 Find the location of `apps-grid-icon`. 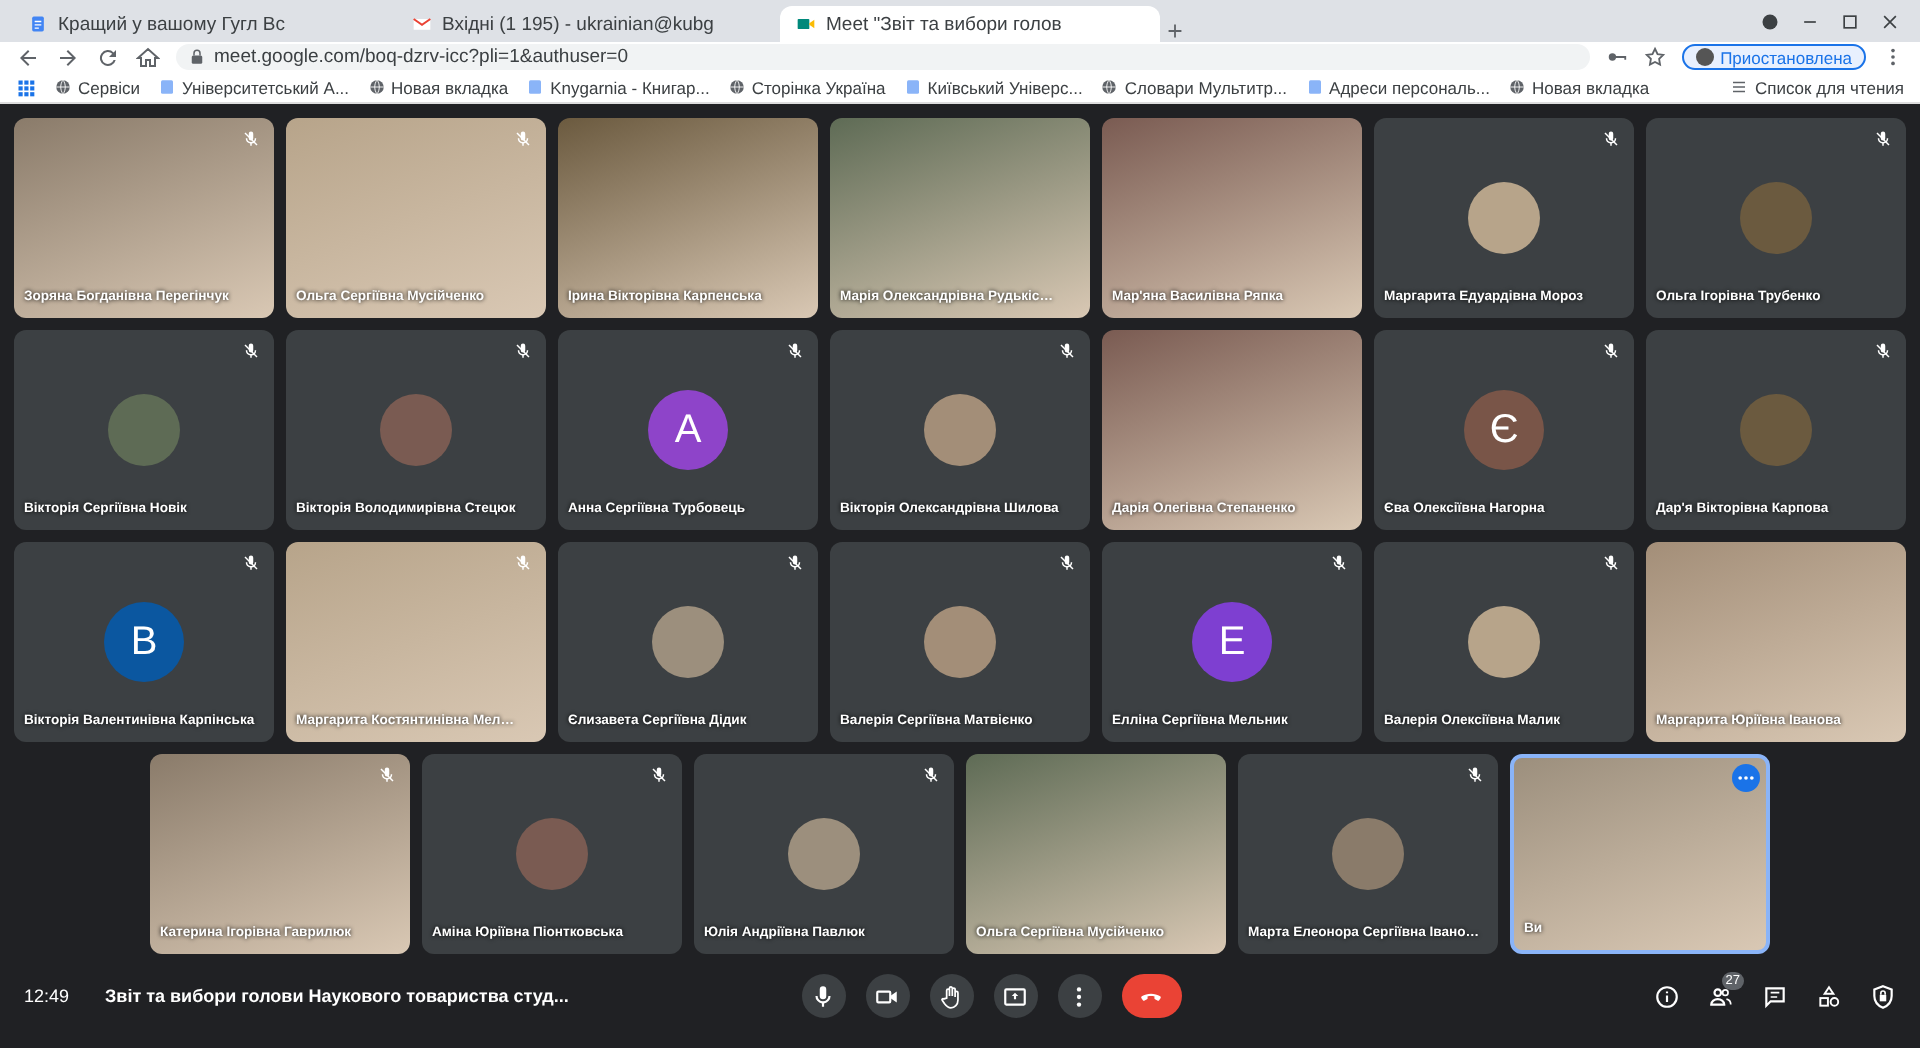

apps-grid-icon is located at coordinates (26, 87).